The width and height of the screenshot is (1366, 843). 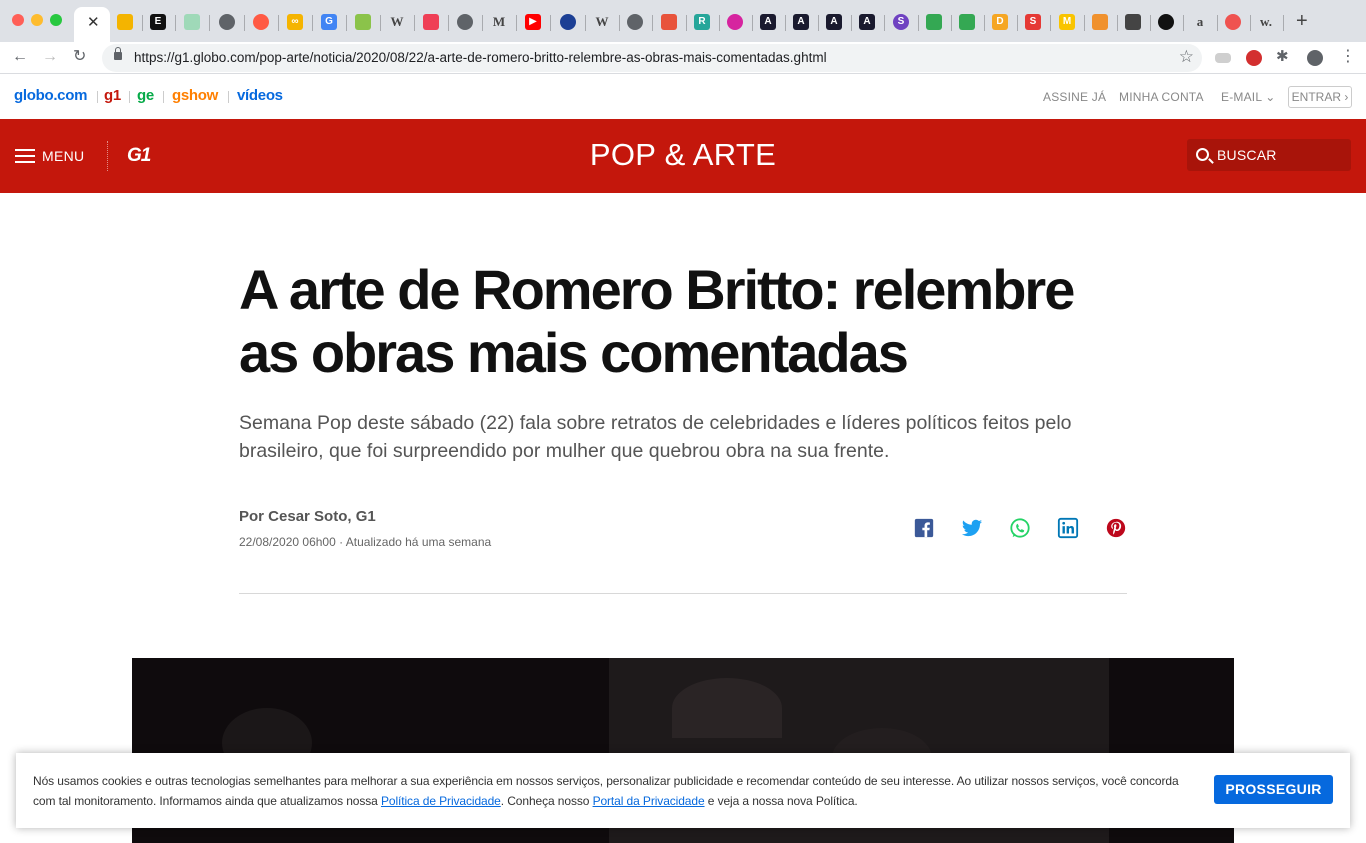 I want to click on target-favicon, so click(x=1233, y=22).